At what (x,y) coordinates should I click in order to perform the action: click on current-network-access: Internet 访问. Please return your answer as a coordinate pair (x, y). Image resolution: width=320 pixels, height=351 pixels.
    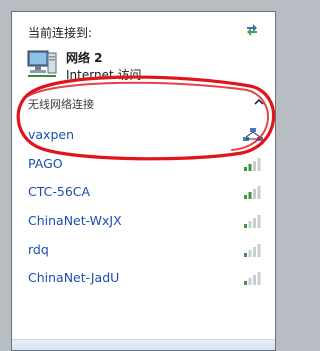
    Looking at the image, I should click on (104, 75).